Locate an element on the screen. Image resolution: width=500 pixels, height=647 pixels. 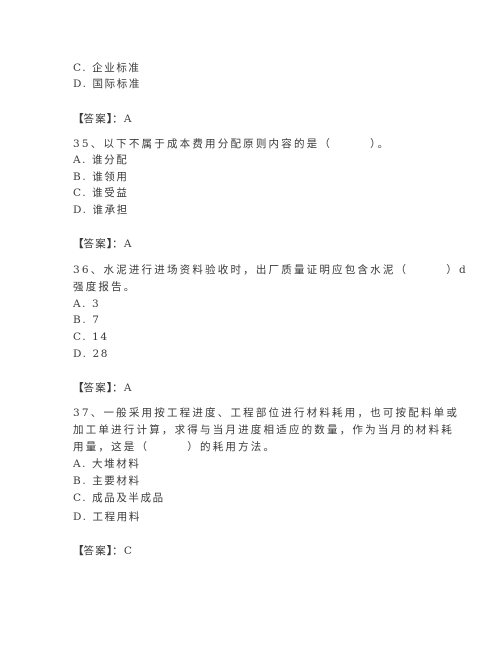
q37-option-b: B. 主要材料 is located at coordinates (107, 481).